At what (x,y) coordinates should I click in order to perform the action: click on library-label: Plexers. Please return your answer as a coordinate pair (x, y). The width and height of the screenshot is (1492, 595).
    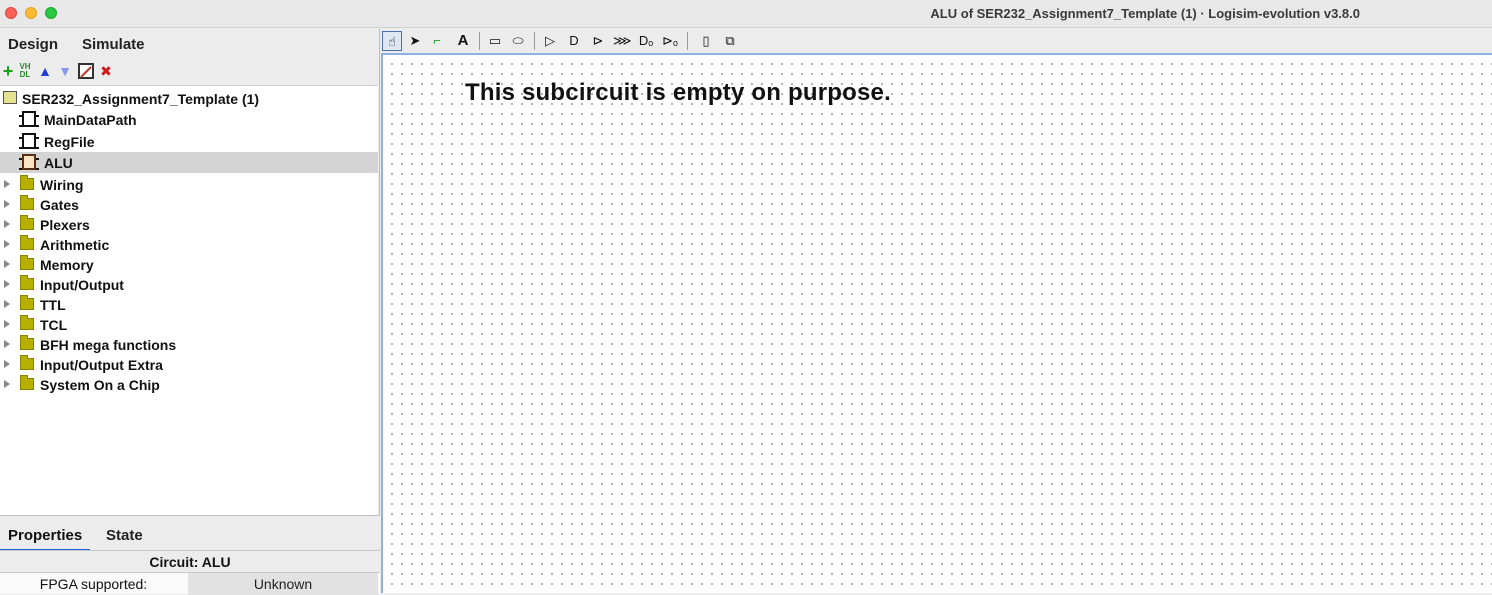
    Looking at the image, I should click on (65, 225).